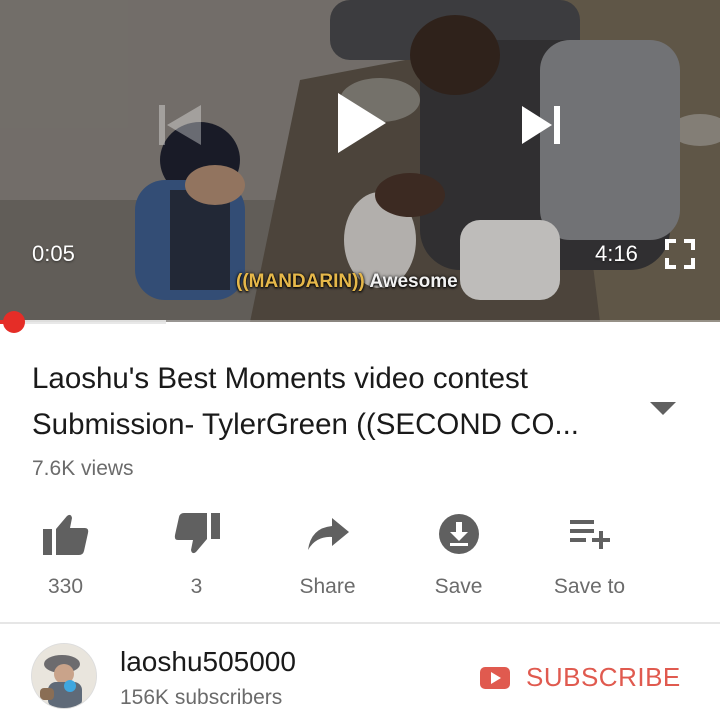 This screenshot has height=720, width=720. Describe the element at coordinates (83, 468) in the screenshot. I see `view-count: 7.6K views` at that location.